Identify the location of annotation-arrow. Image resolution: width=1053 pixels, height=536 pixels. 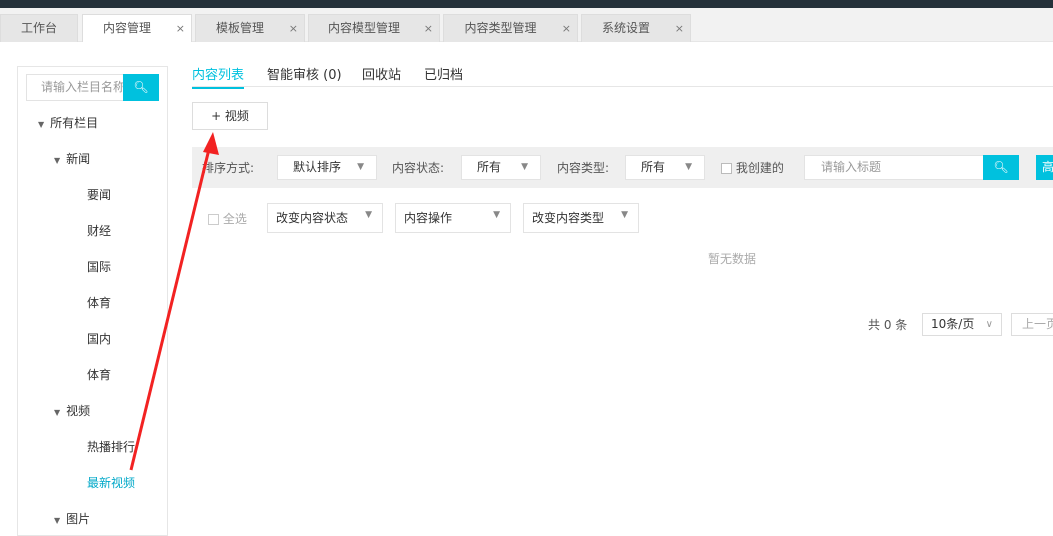
(174, 301).